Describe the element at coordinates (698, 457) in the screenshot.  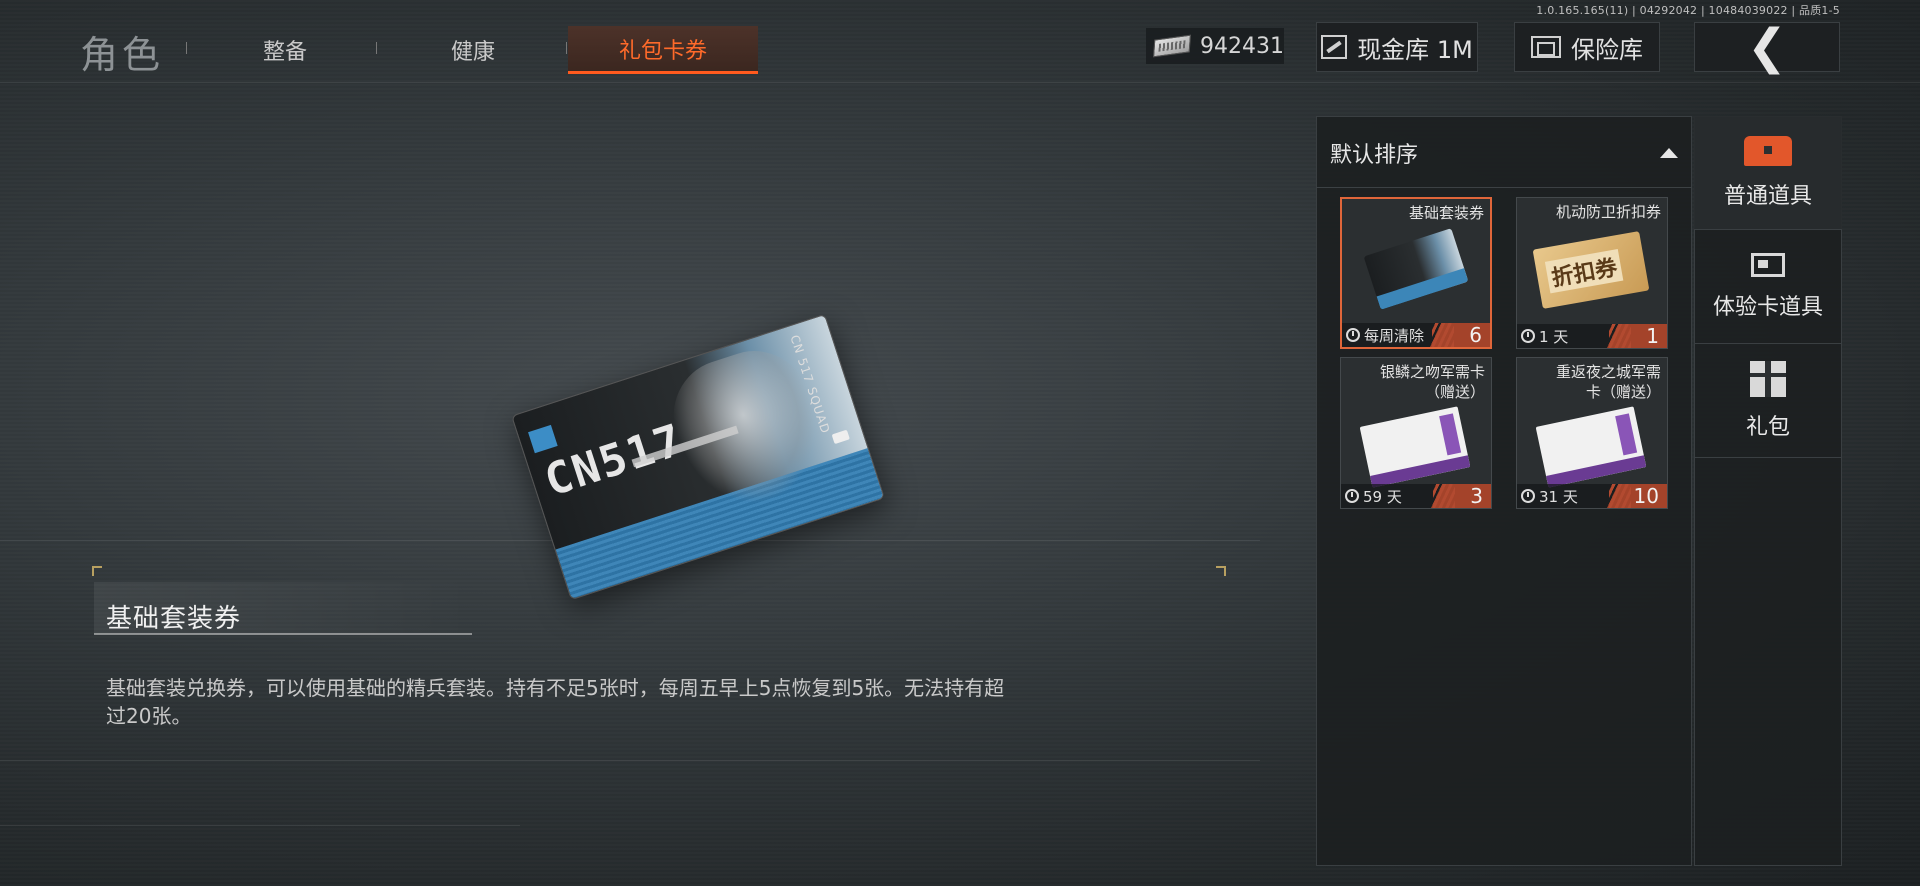
I see `featured-item-card: CN517 CN 517 SQUAD` at that location.